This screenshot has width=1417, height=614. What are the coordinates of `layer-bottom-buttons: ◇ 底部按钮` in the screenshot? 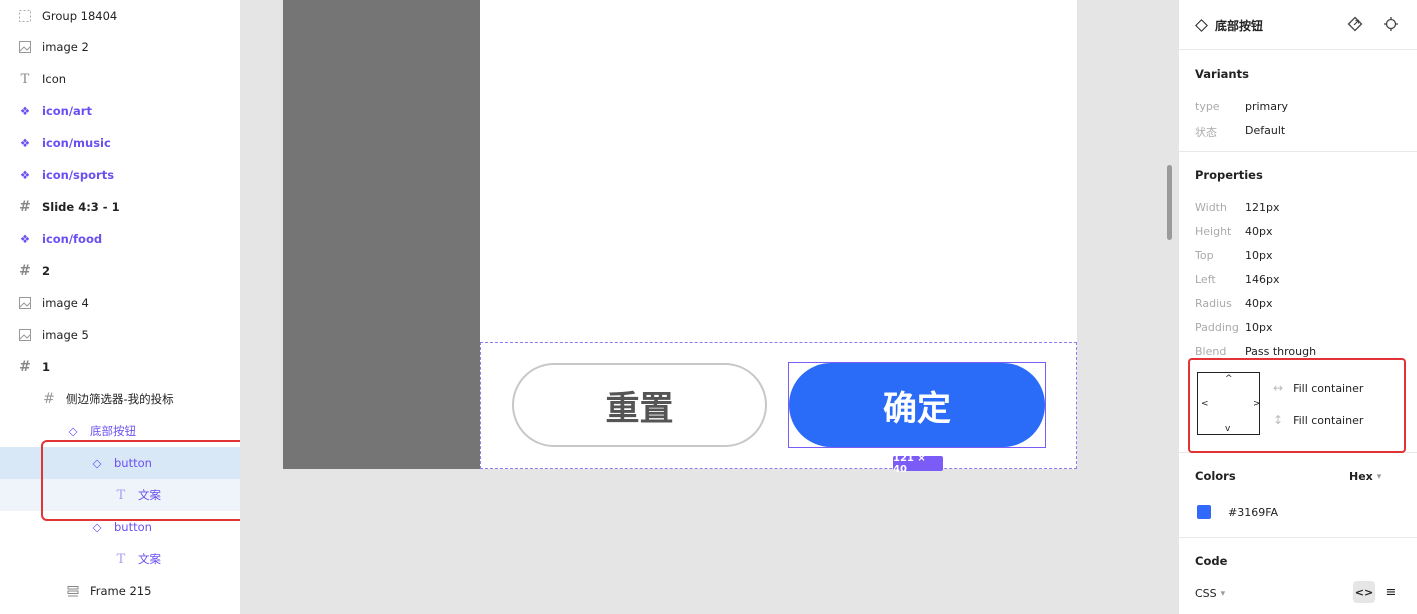 It's located at (120, 431).